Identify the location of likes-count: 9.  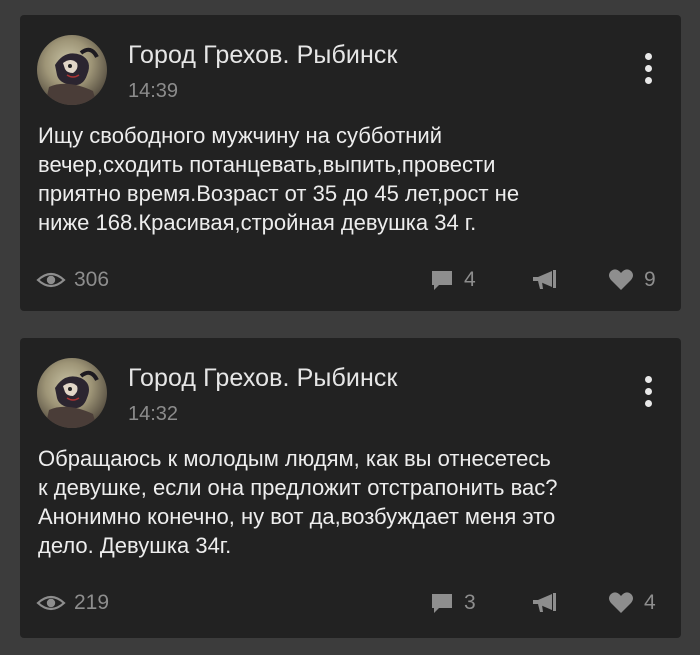
(650, 279).